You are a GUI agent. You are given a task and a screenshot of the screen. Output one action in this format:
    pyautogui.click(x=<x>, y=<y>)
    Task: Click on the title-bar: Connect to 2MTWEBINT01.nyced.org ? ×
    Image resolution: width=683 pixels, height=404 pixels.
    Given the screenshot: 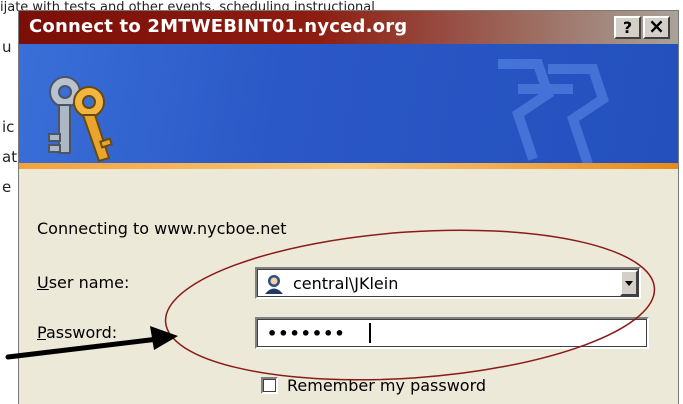 What is the action you would take?
    pyautogui.click(x=348, y=27)
    